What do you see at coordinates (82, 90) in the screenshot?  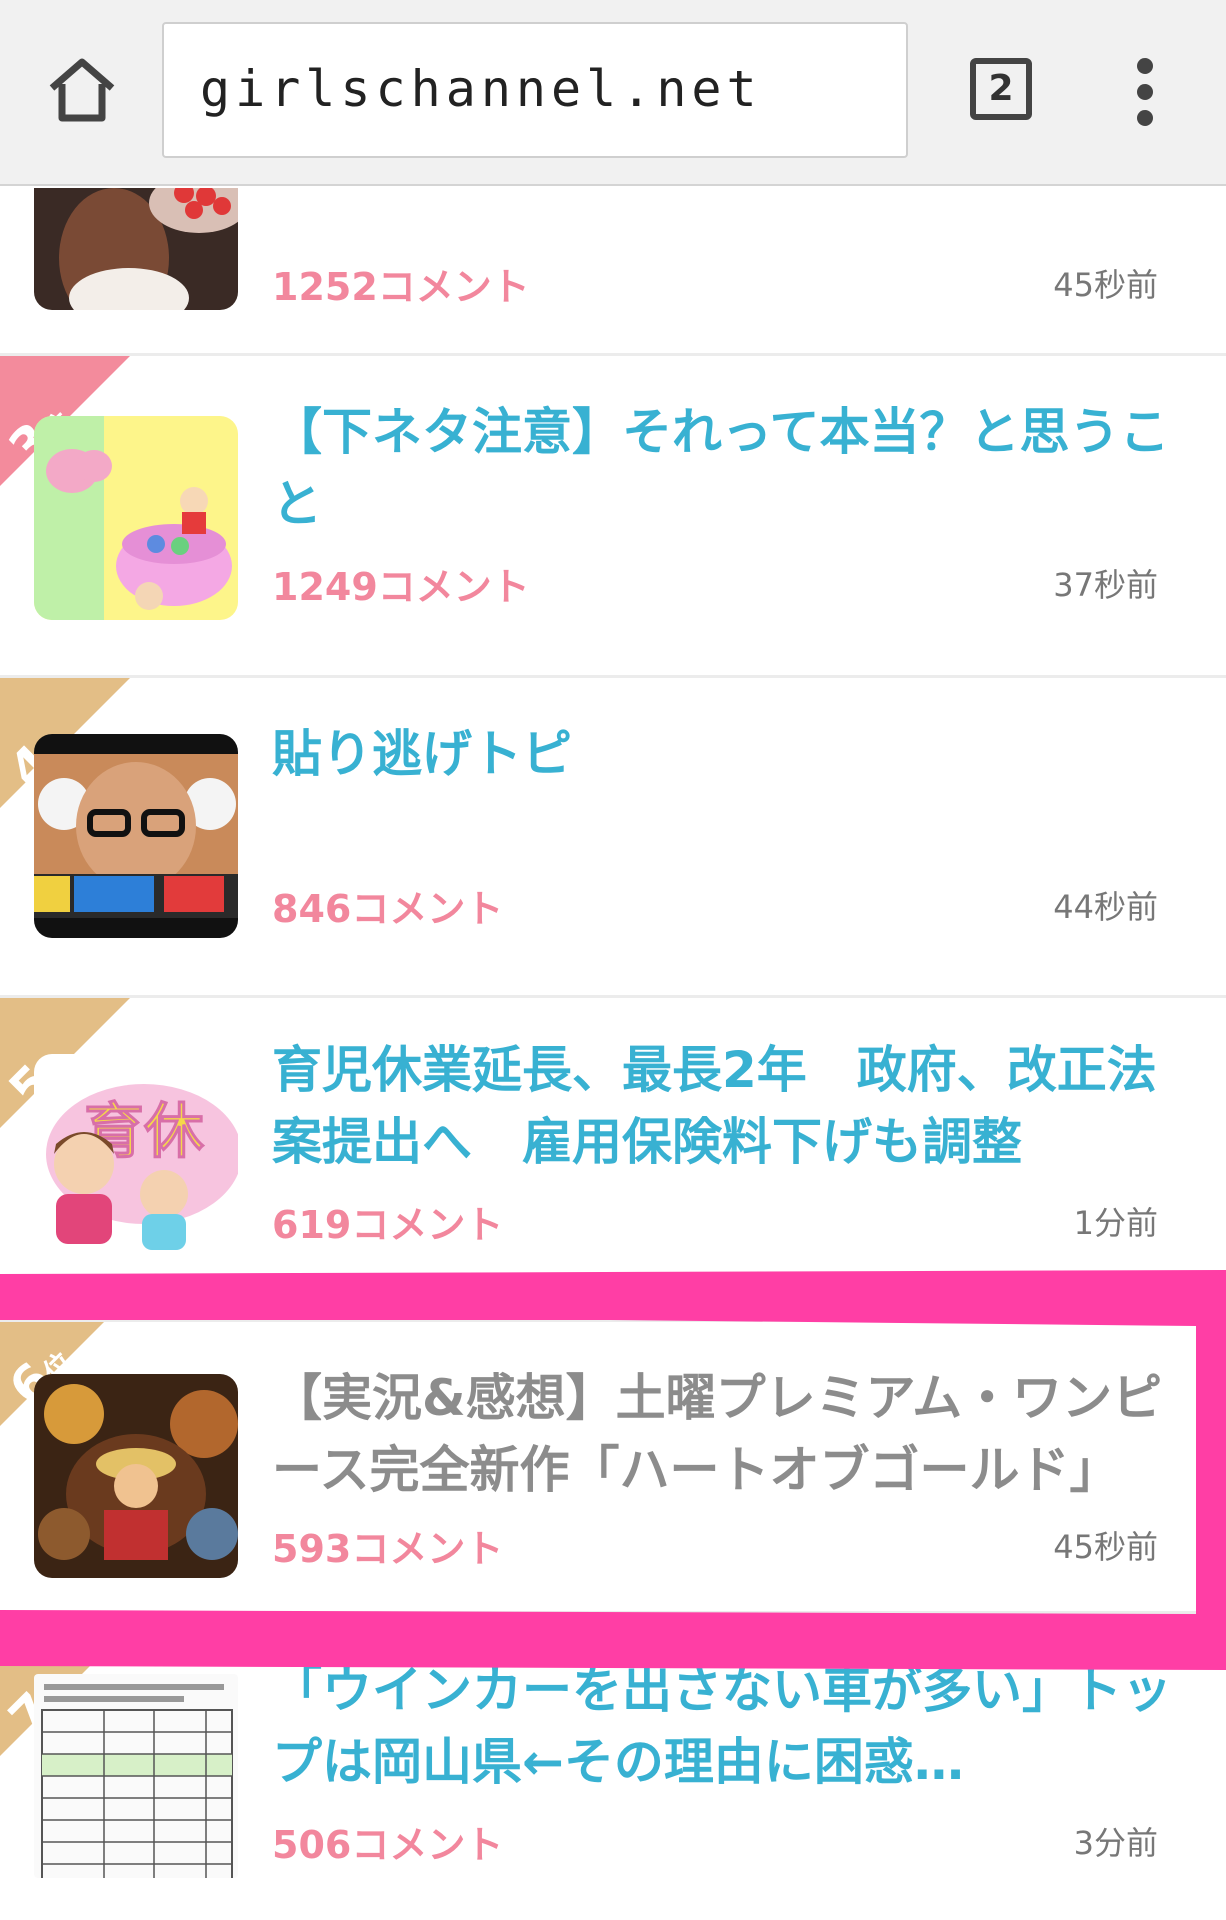 I see `home-icon` at bounding box center [82, 90].